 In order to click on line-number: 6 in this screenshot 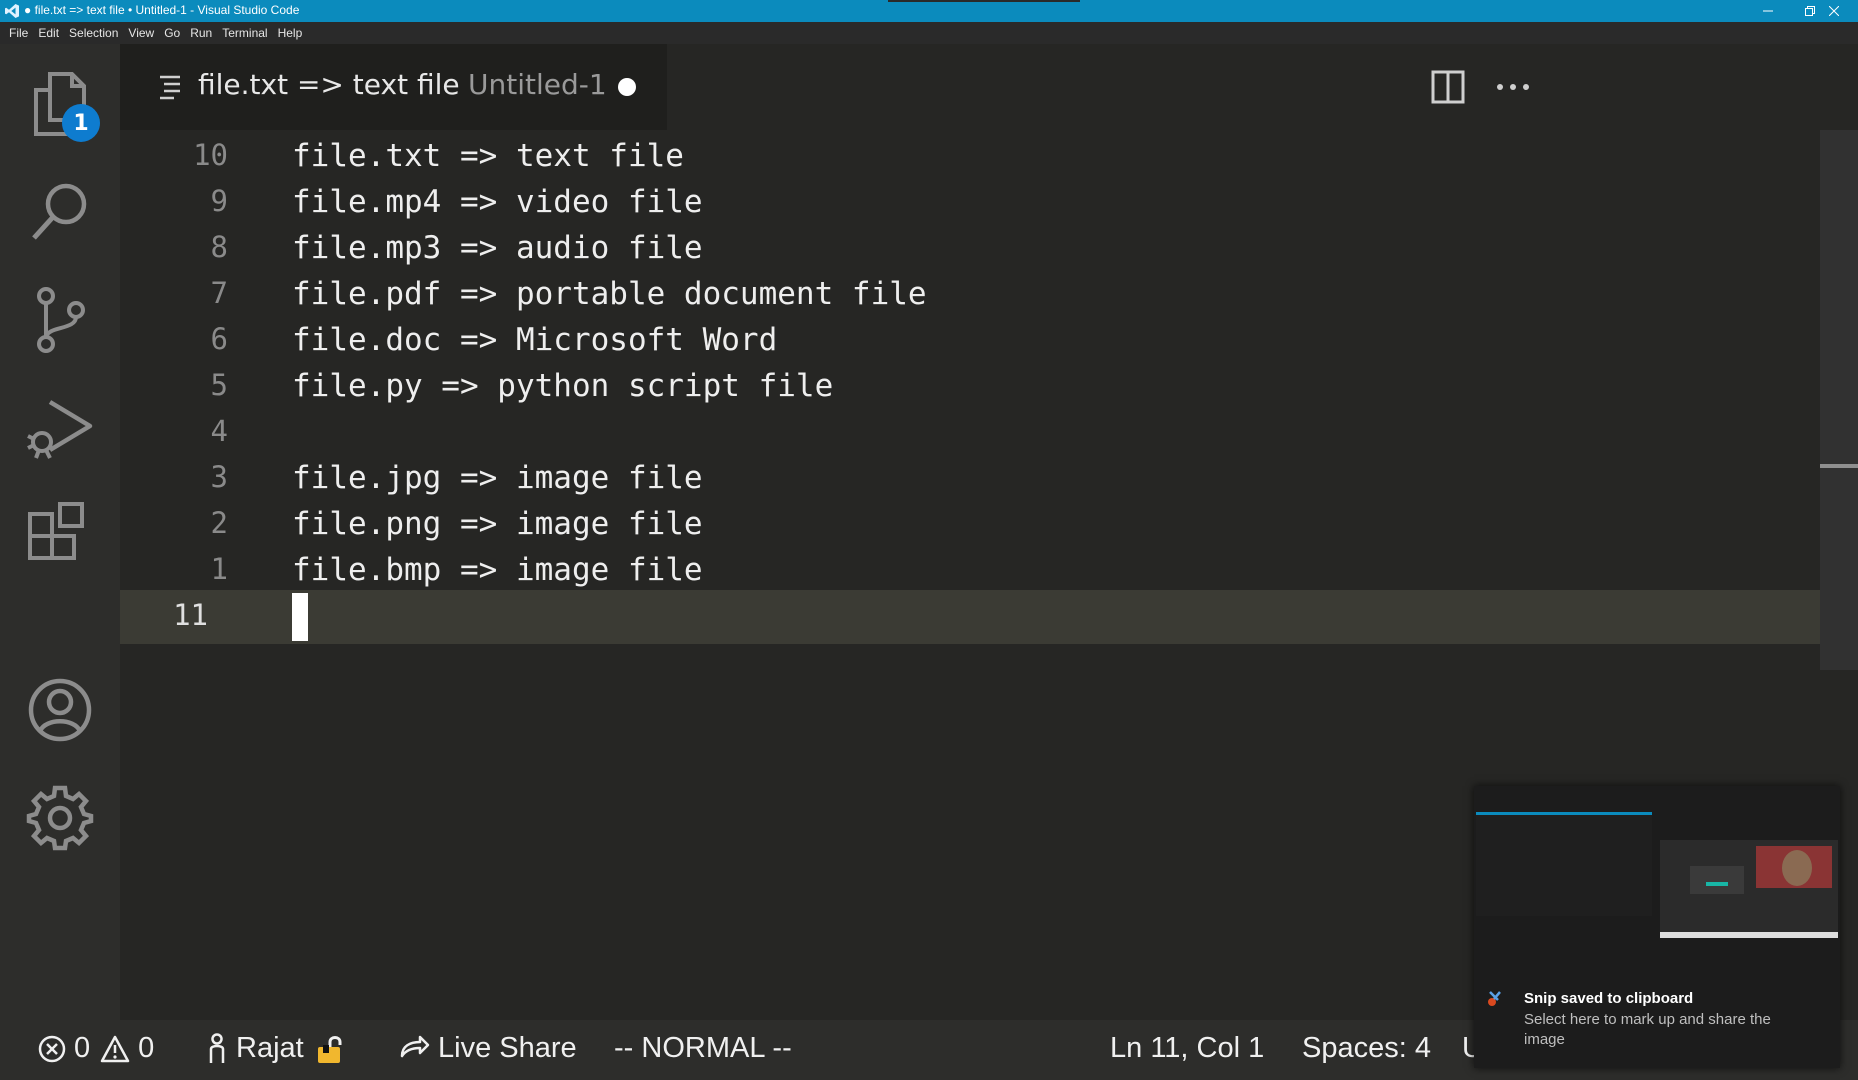, I will do `click(219, 339)`.